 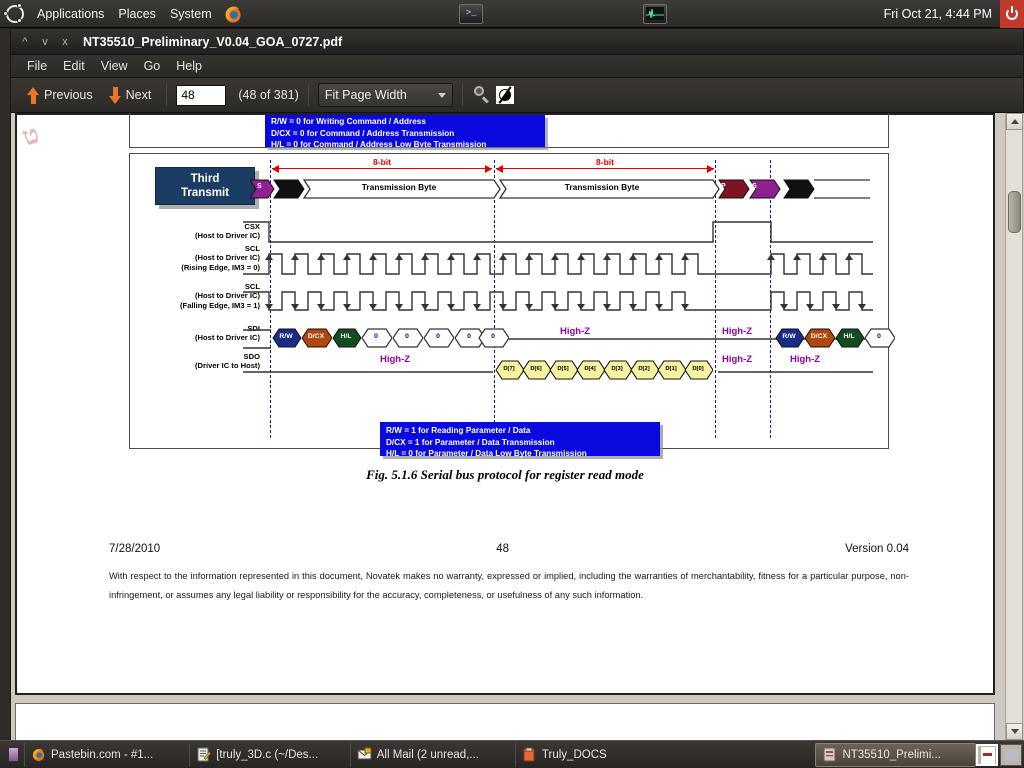 I want to click on start-marker-1: S, so click(x=259, y=186).